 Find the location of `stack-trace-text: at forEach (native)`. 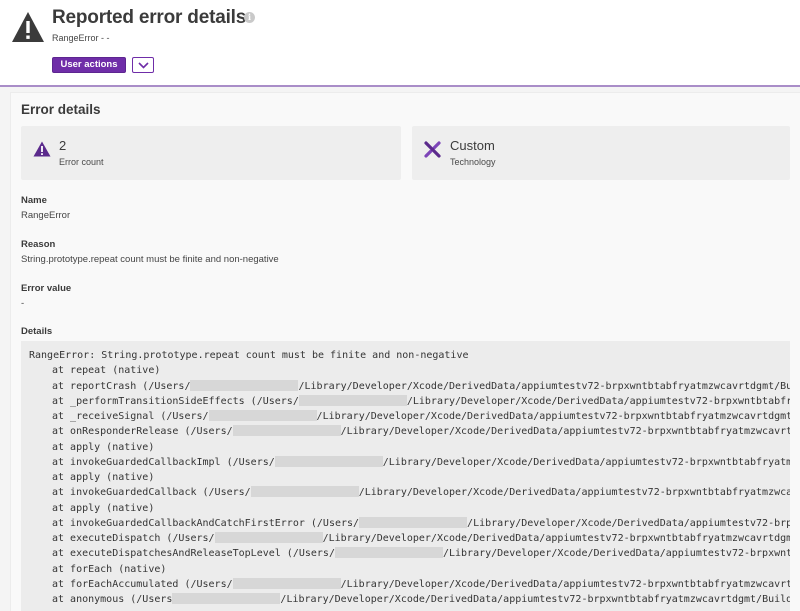

stack-trace-text: at forEach (native) is located at coordinates (109, 569).